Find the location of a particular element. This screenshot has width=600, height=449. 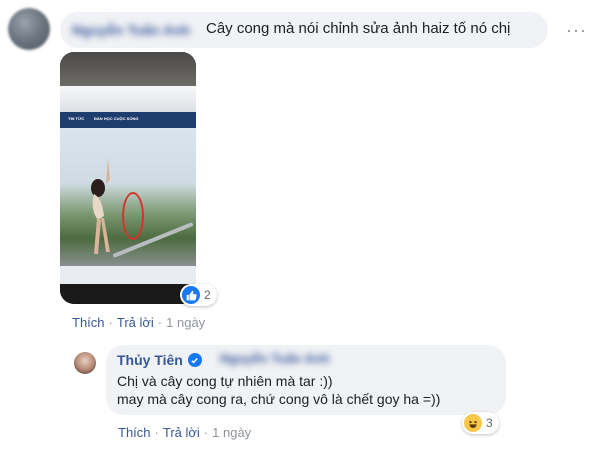

replier-name: Thủy Tiên is located at coordinates (150, 360).